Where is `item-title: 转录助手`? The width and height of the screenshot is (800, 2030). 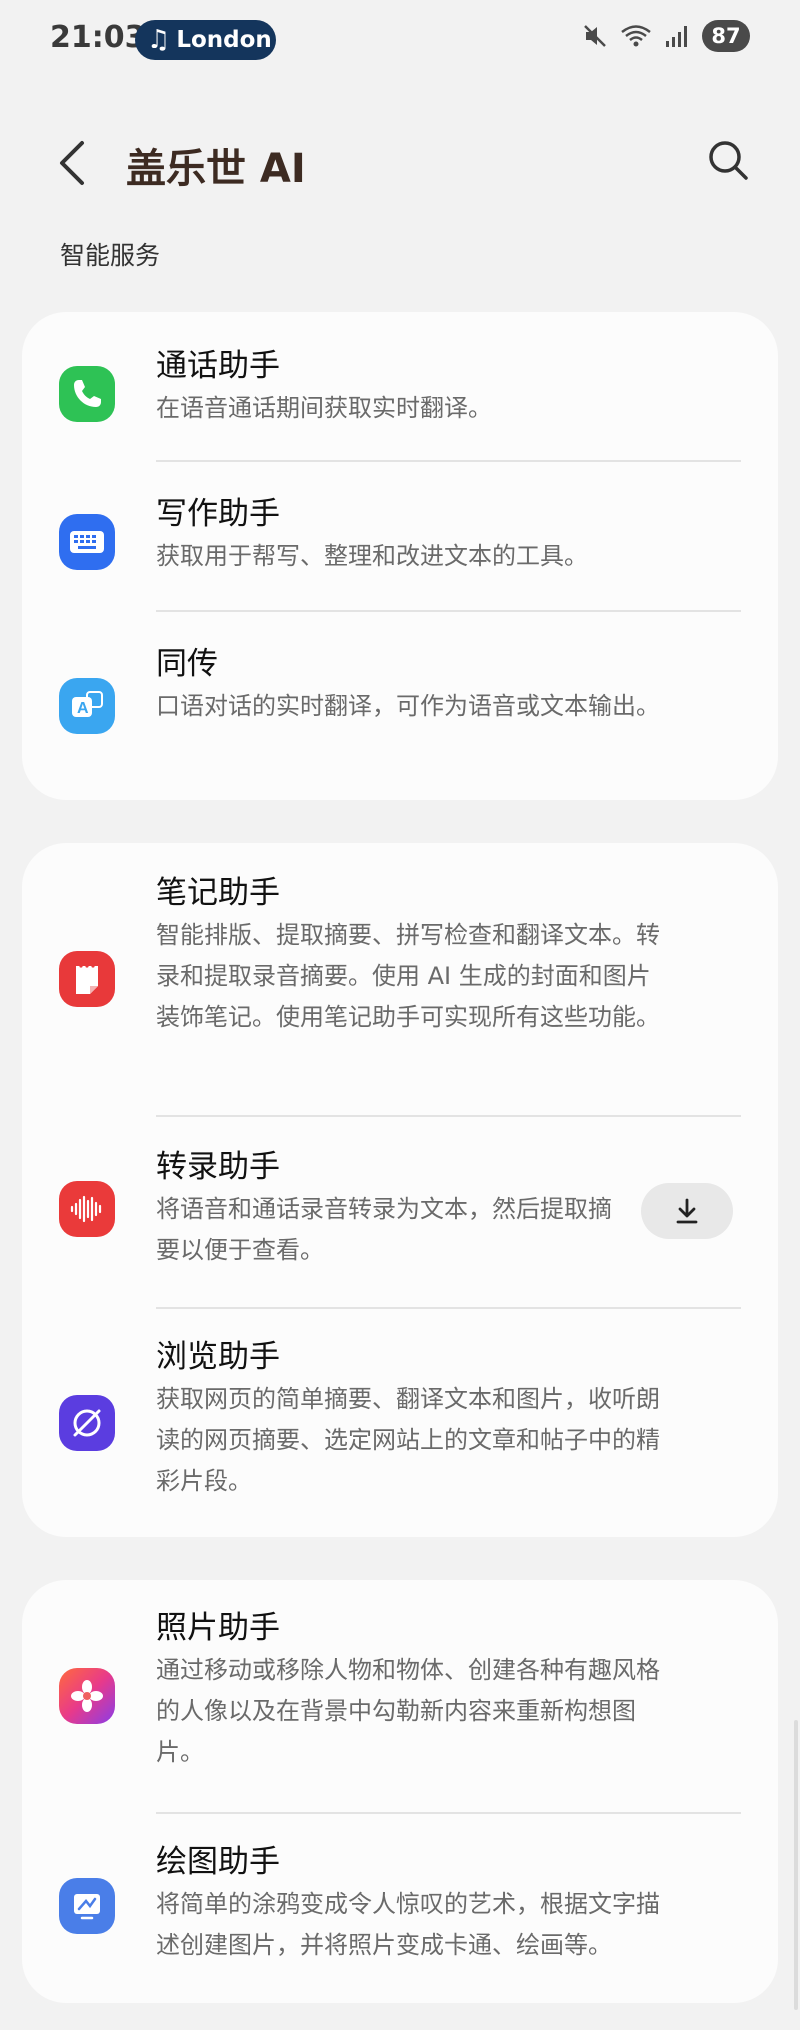 item-title: 转录助手 is located at coordinates (218, 1167).